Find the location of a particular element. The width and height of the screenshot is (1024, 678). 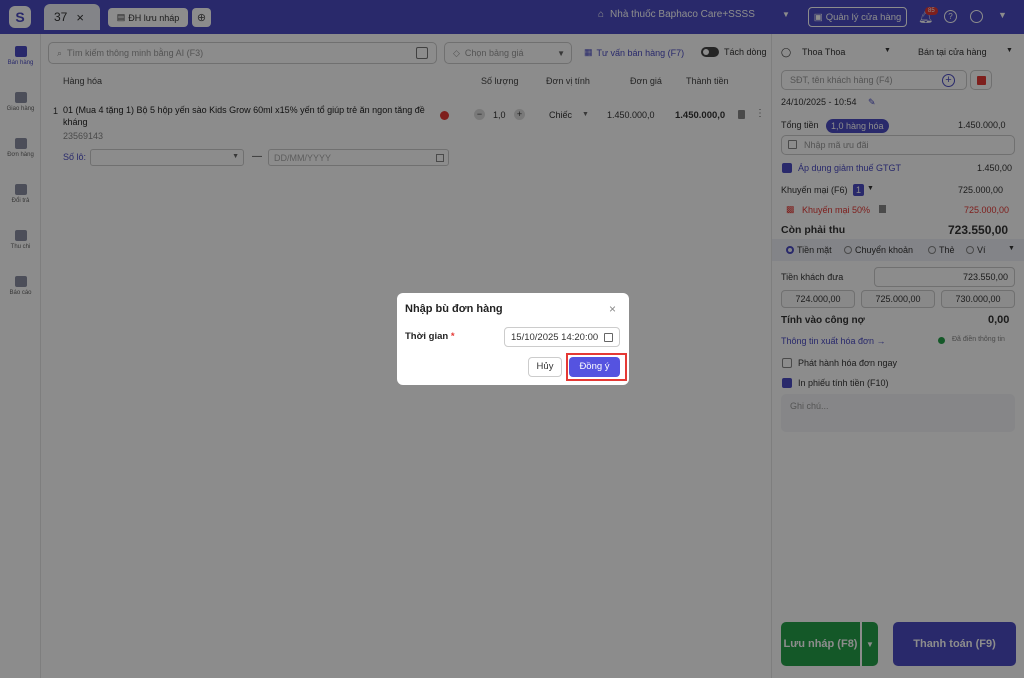

calendar-icon is located at coordinates (608, 337).